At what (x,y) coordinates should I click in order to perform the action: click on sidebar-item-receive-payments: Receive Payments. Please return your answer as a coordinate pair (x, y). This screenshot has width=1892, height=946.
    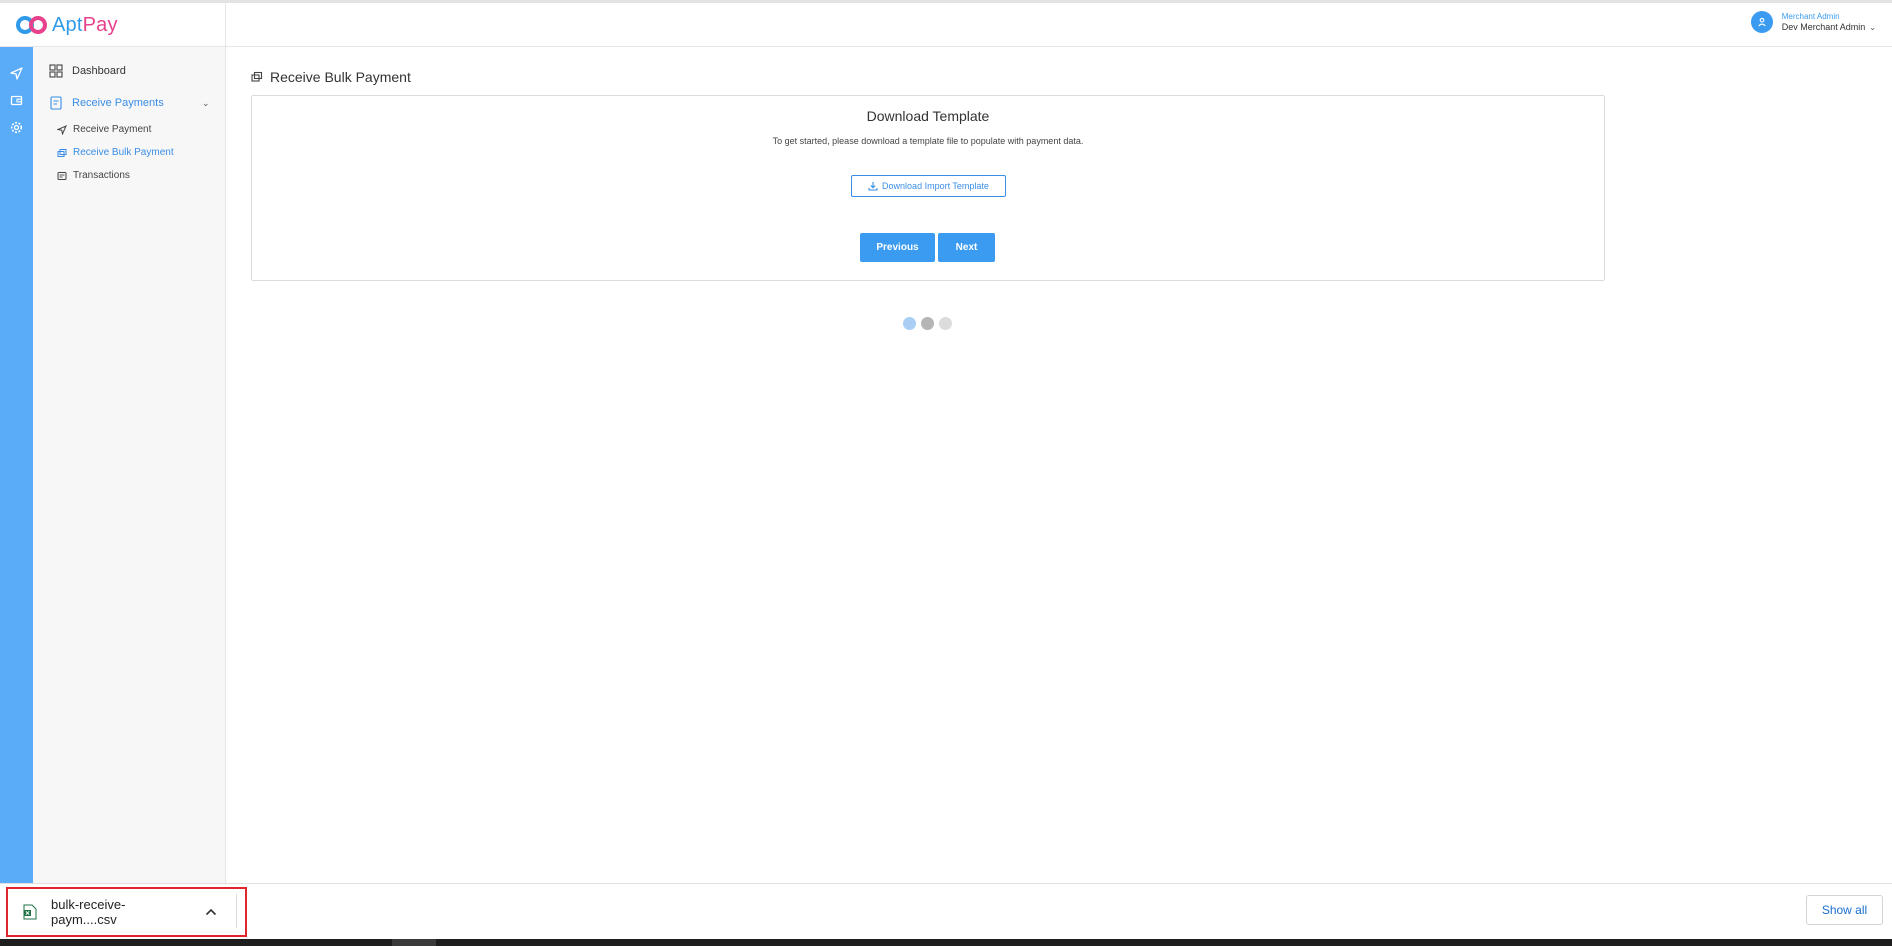
    Looking at the image, I should click on (106, 103).